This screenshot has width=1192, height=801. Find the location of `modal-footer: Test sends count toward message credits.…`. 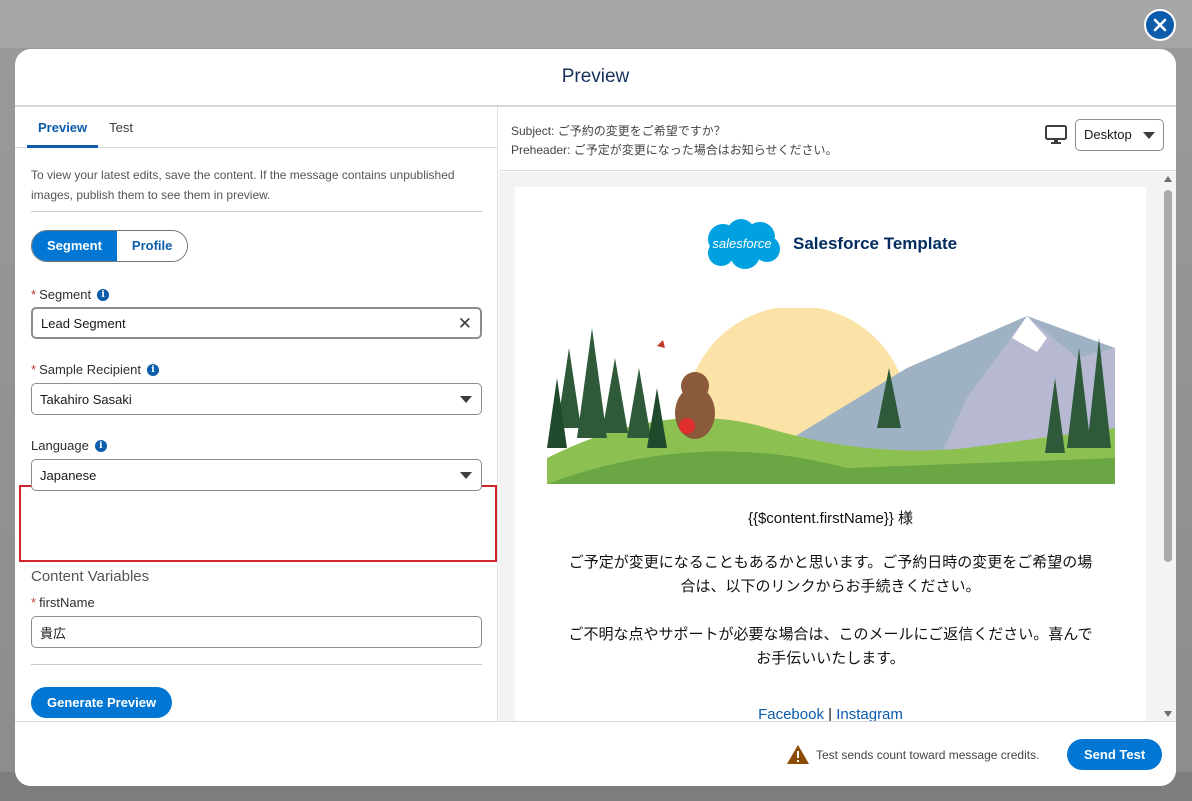

modal-footer: Test sends count toward message credits.… is located at coordinates (595, 753).